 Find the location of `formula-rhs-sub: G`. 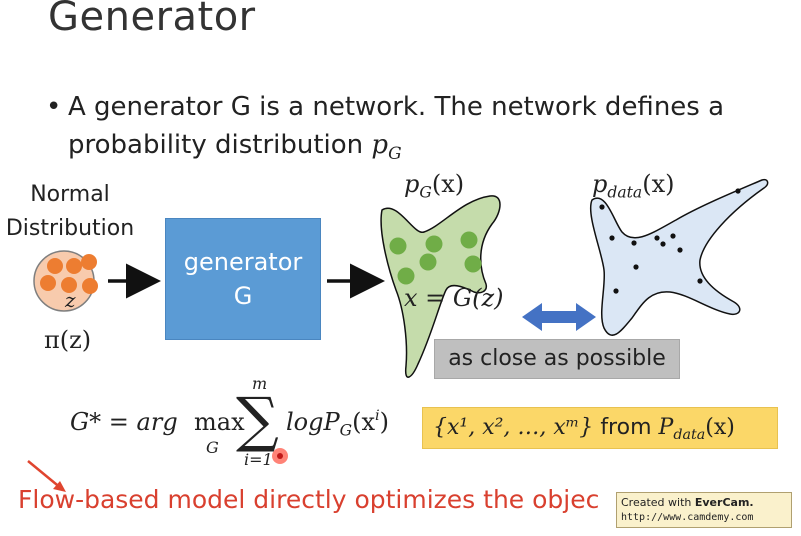

formula-rhs-sub: G is located at coordinates (346, 430).